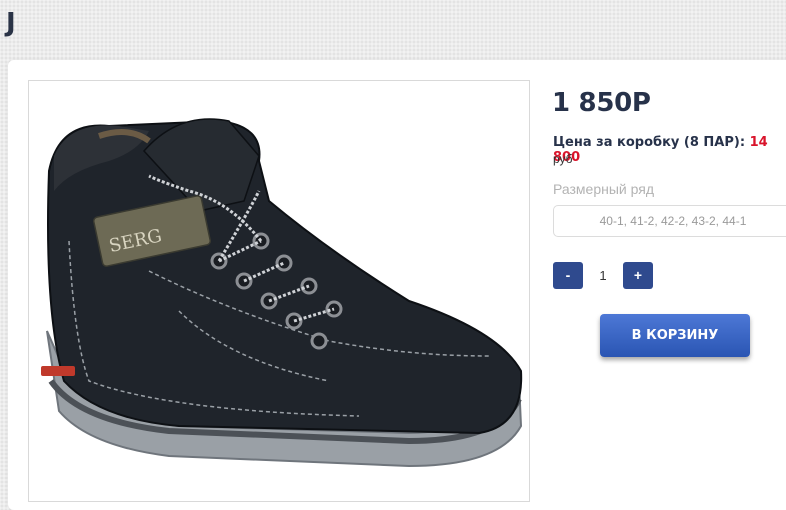  I want to click on quantity-input: 1, so click(603, 275).